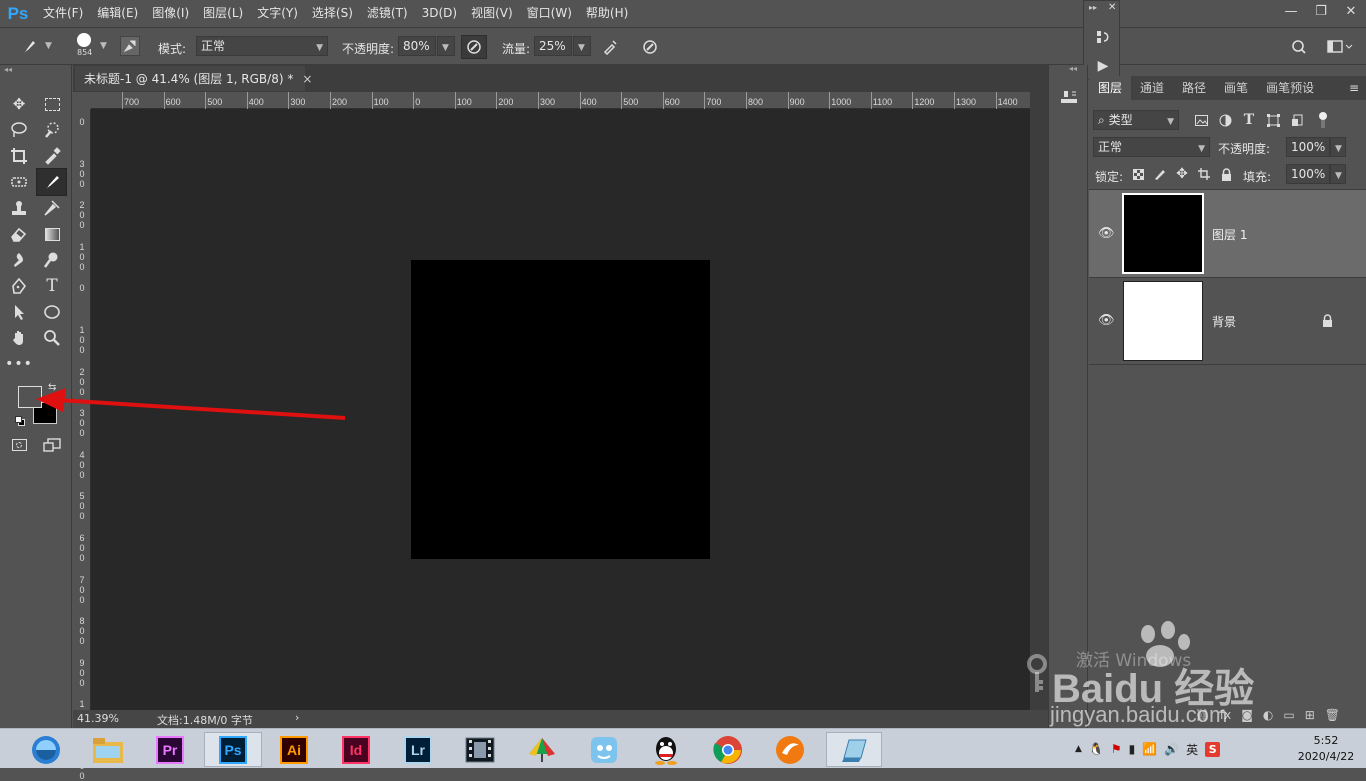 The height and width of the screenshot is (781, 1366). What do you see at coordinates (52, 338) in the screenshot?
I see `zoom-tool-icon` at bounding box center [52, 338].